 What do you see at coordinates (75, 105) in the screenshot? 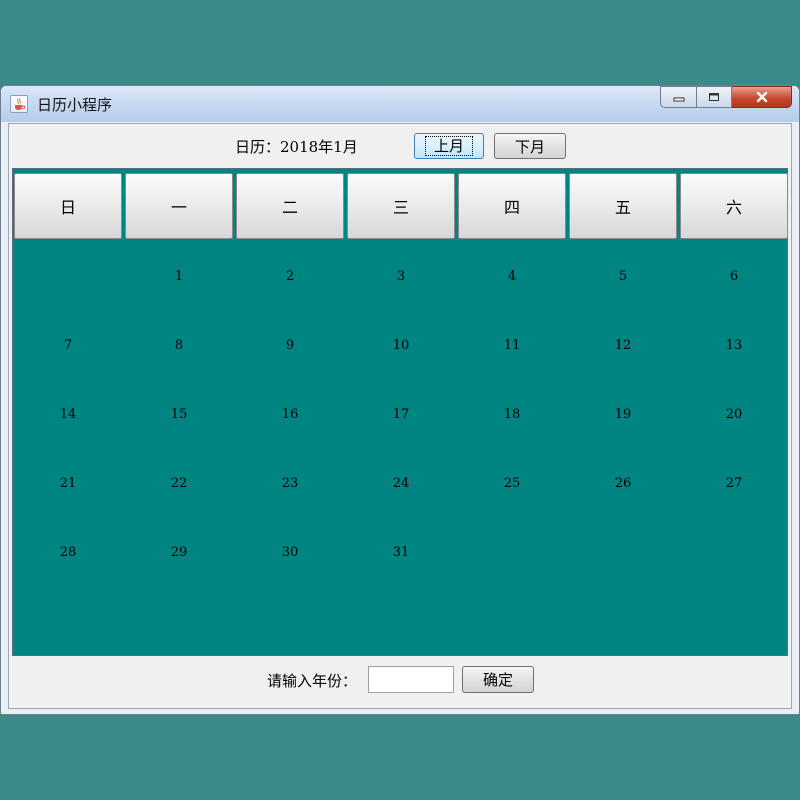
I see `window-title: 日历小程序` at bounding box center [75, 105].